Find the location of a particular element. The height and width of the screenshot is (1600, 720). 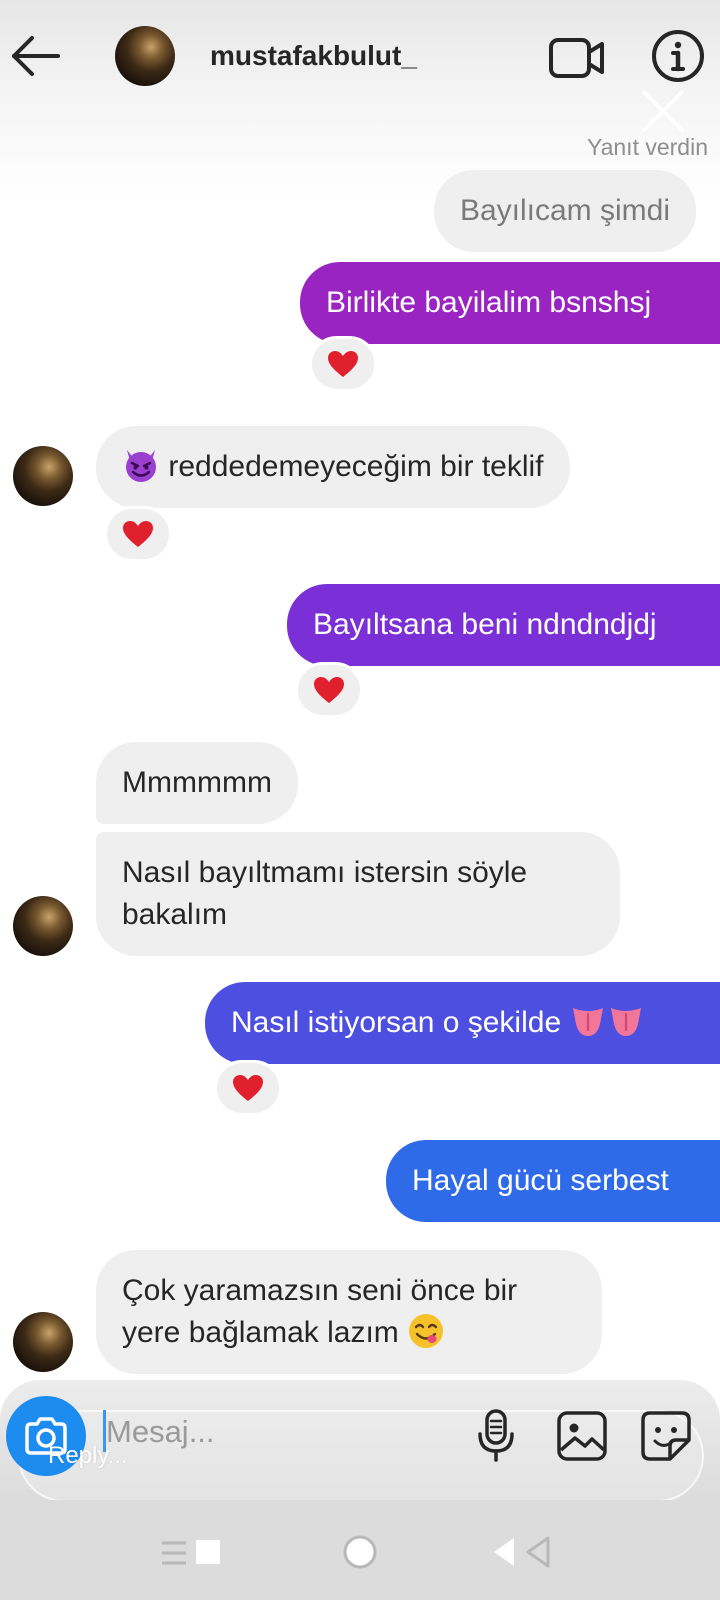

received-message: Nasıl bayıltmamı istersin söyle bakalım is located at coordinates (358, 894).